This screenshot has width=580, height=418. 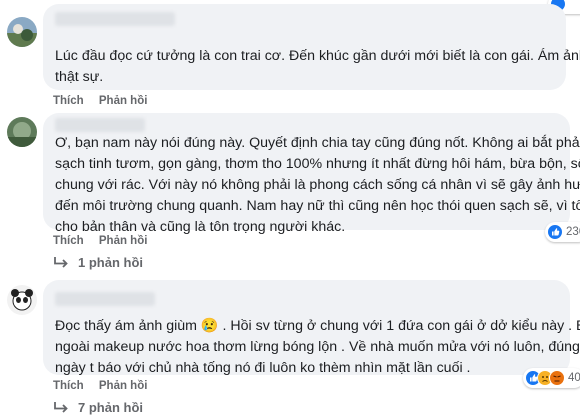 I want to click on reaction-badge: 236, so click(x=562, y=232).